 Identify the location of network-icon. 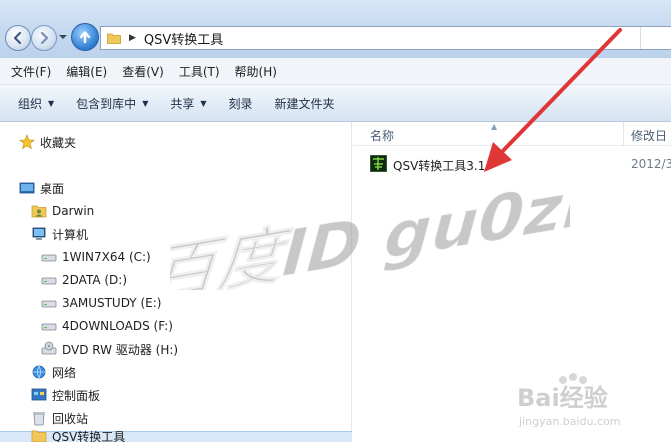
(39, 372).